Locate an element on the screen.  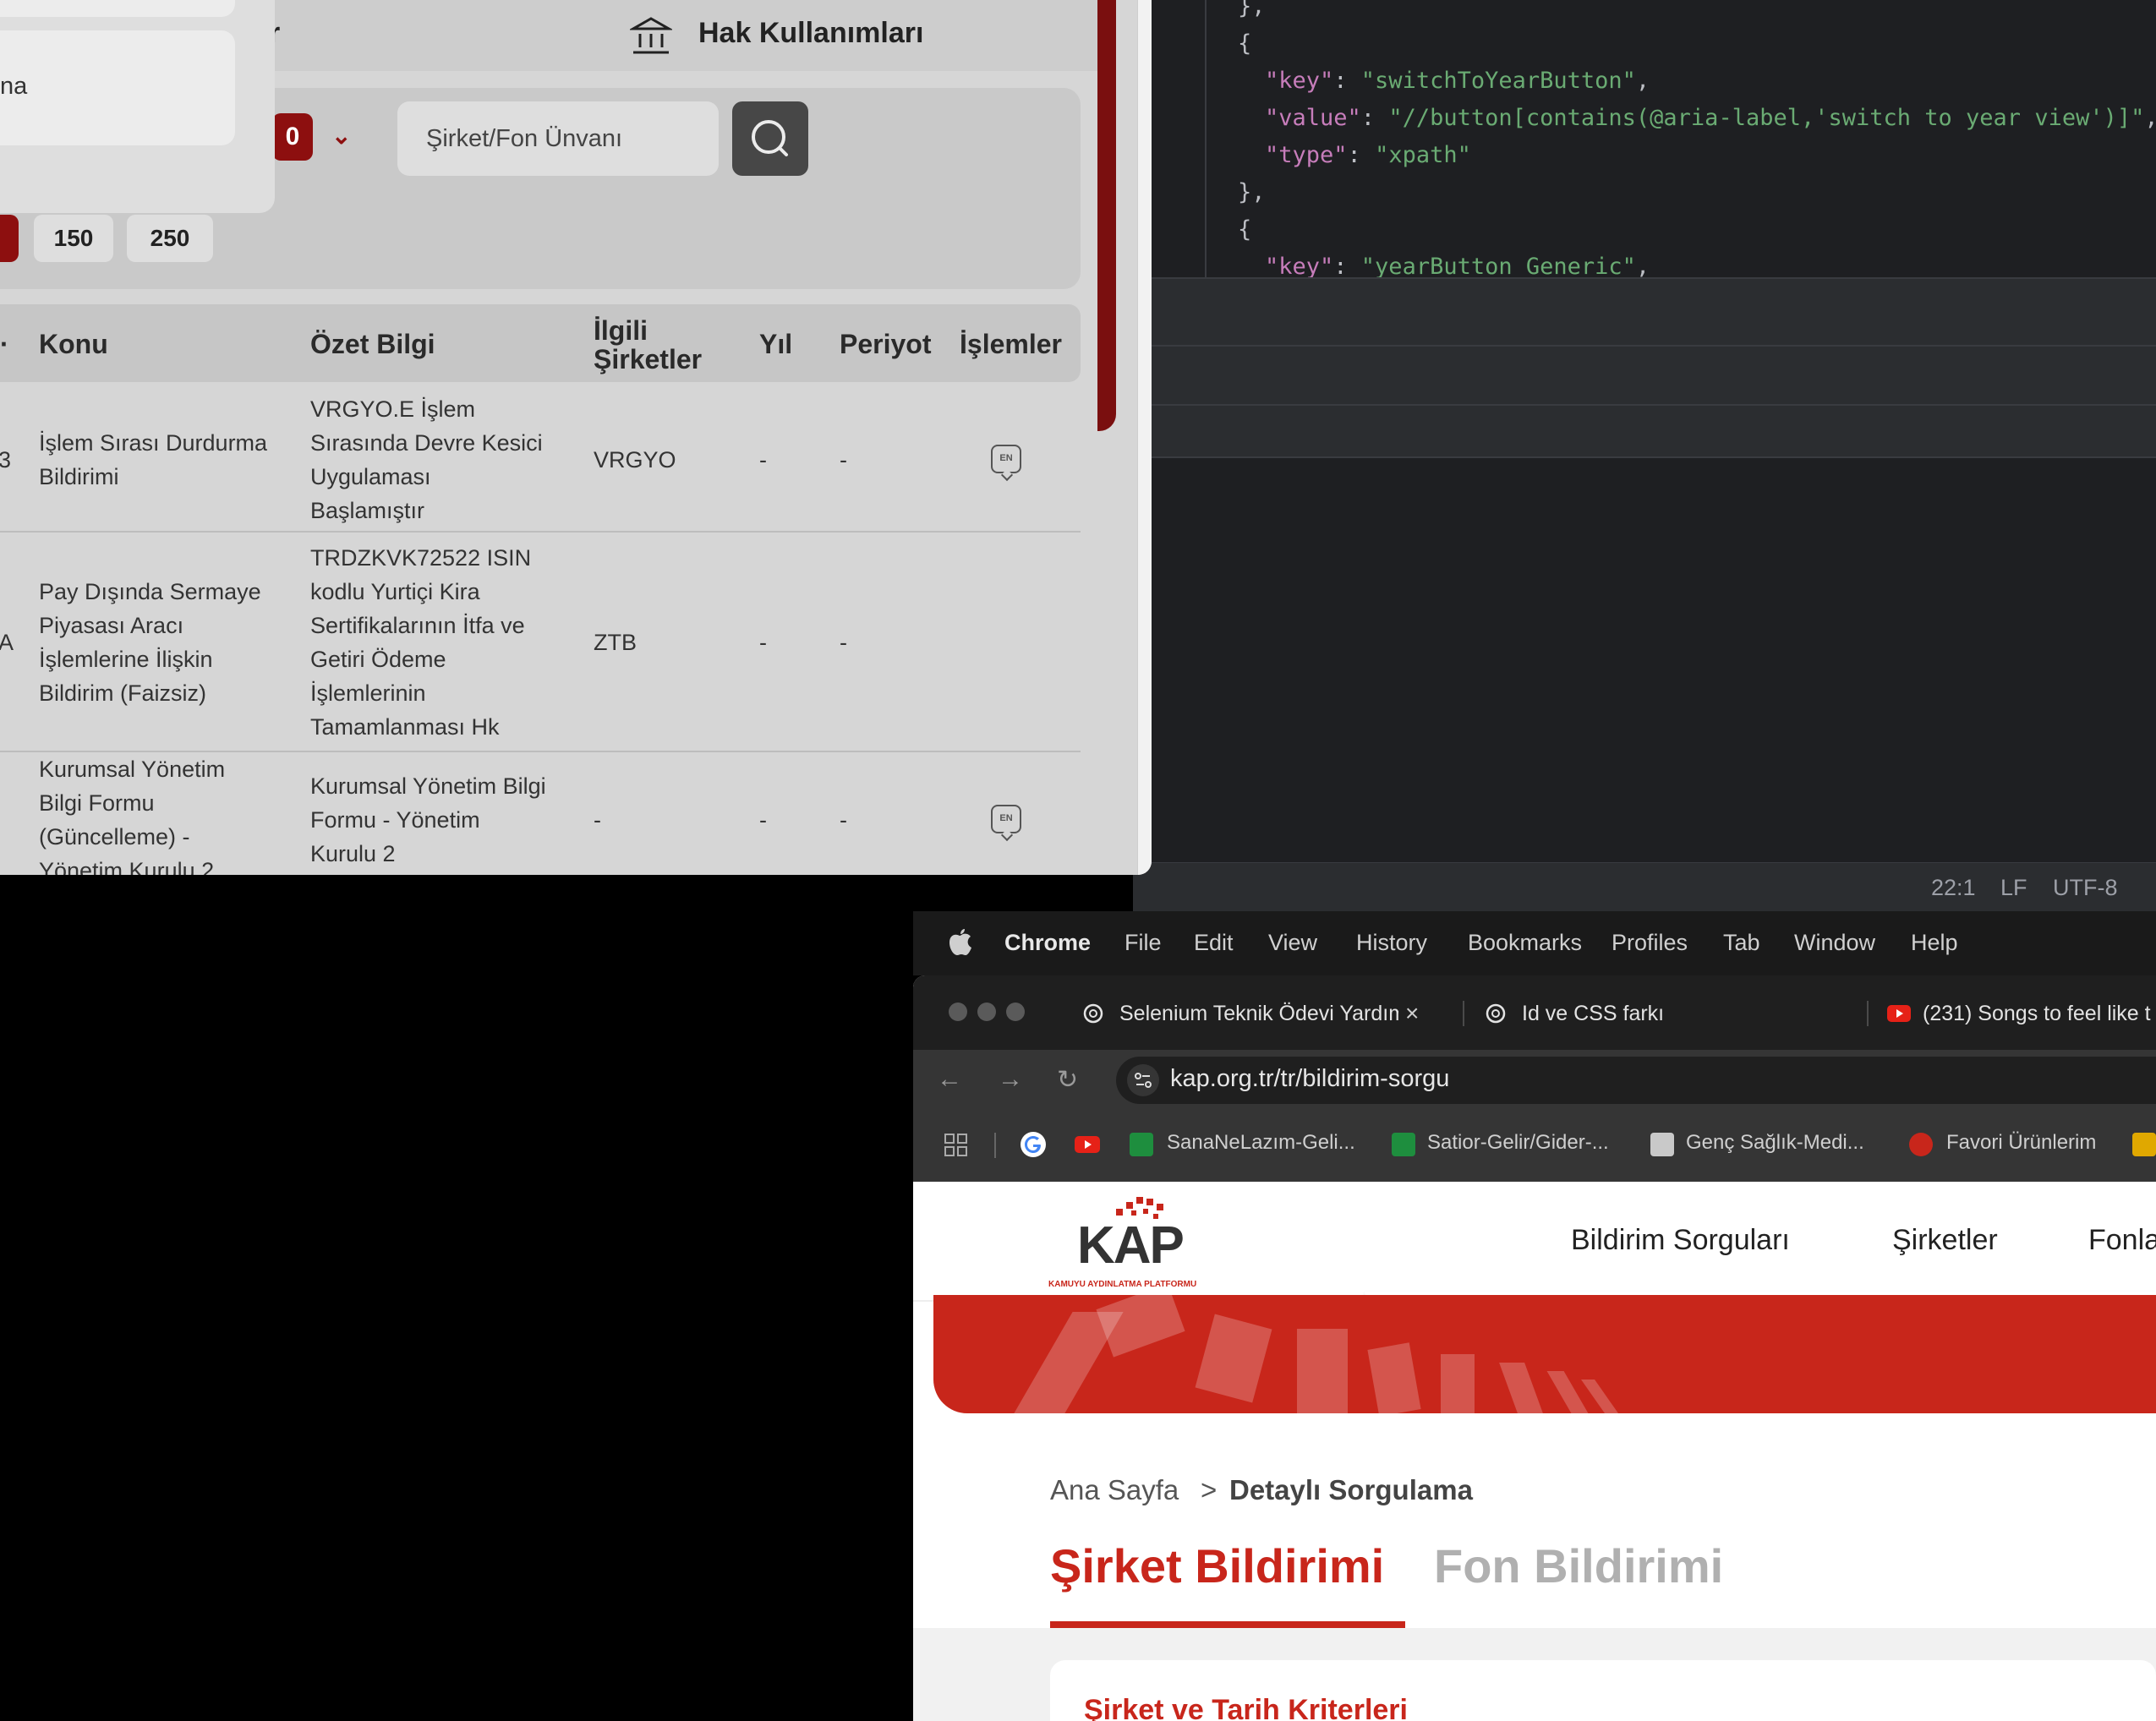
tab-sirket-bildirimi: Şirket Bildirimi is located at coordinates (1217, 1565).